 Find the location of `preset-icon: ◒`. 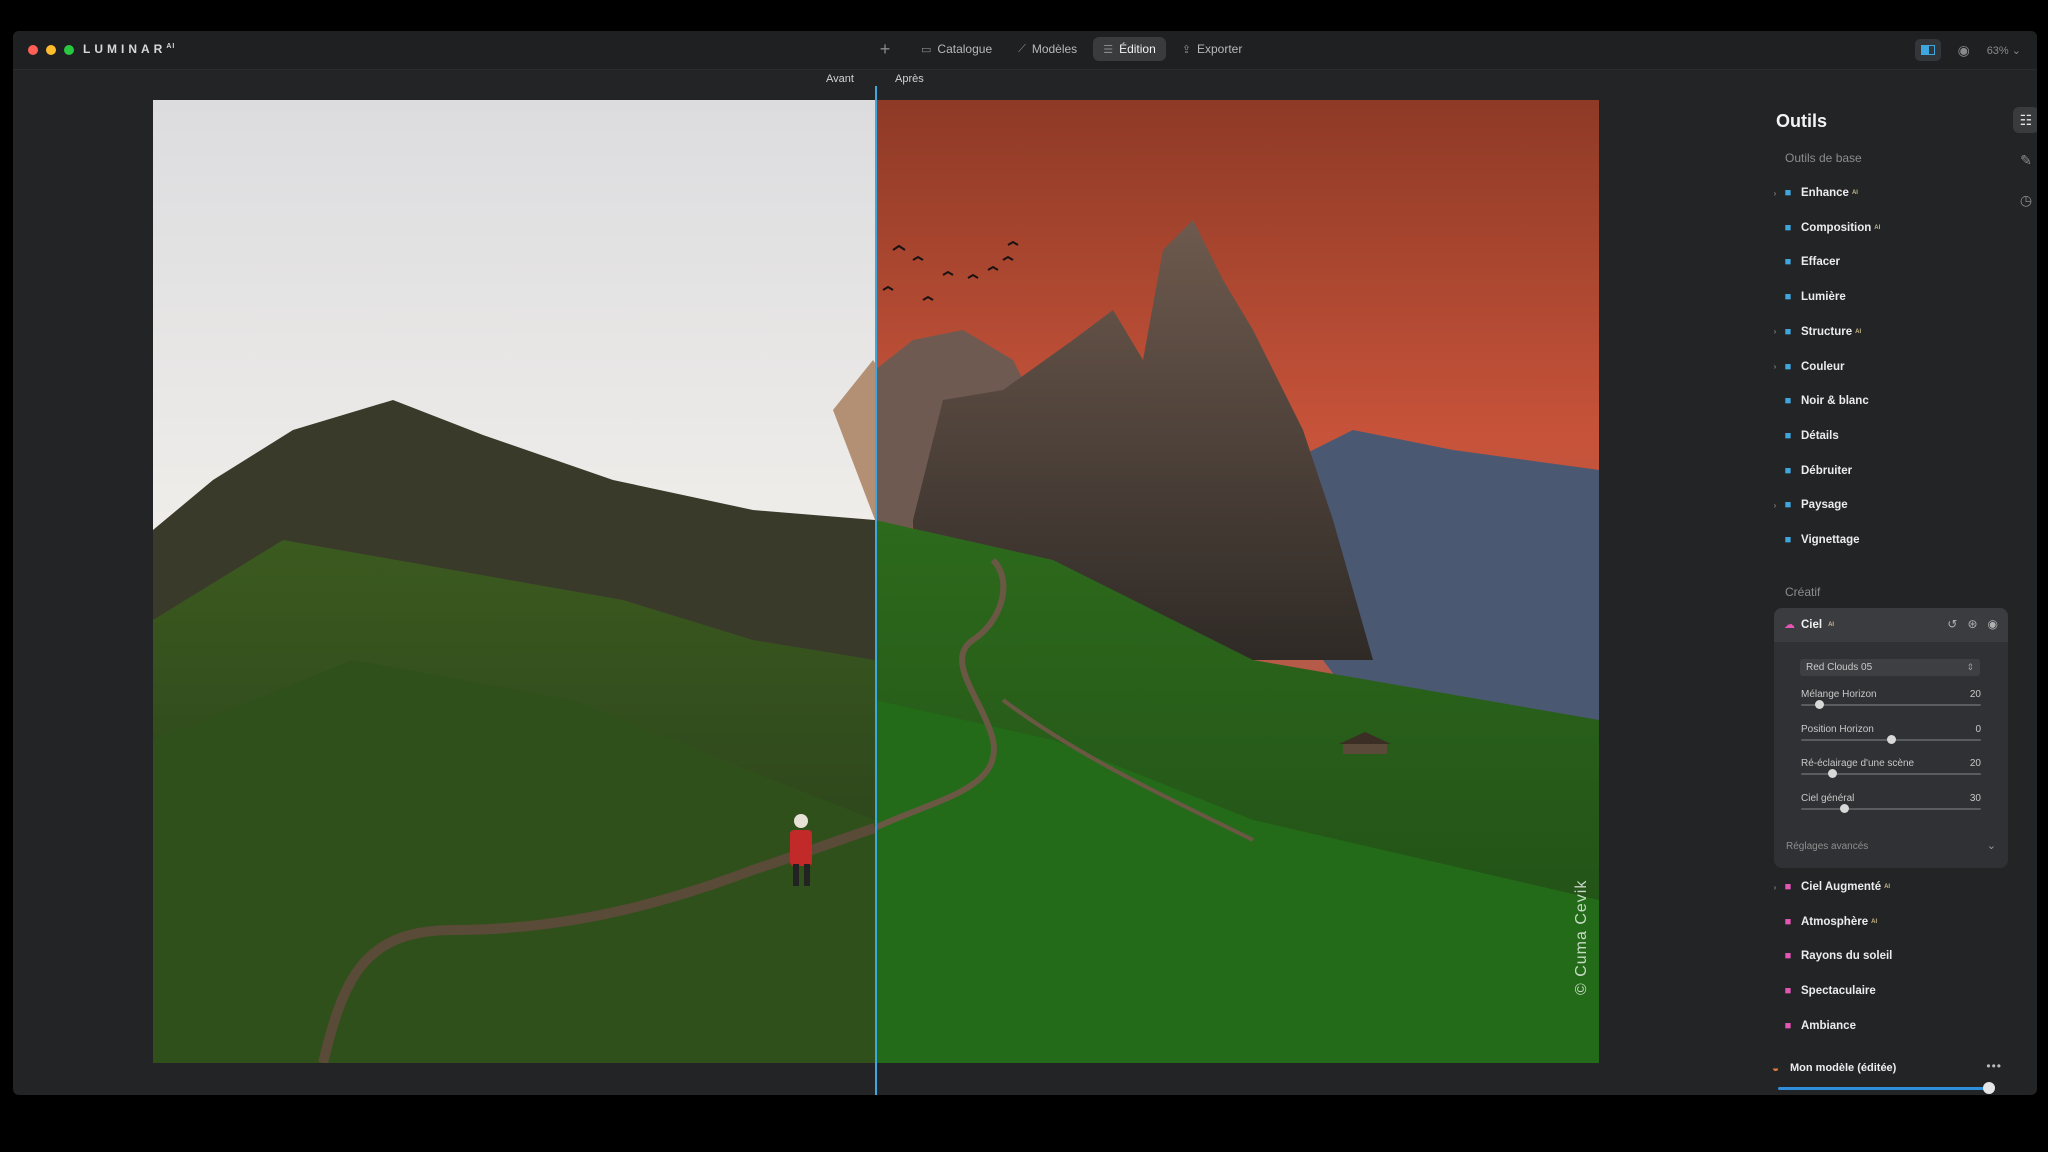

preset-icon: ◒ is located at coordinates (1776, 1068).